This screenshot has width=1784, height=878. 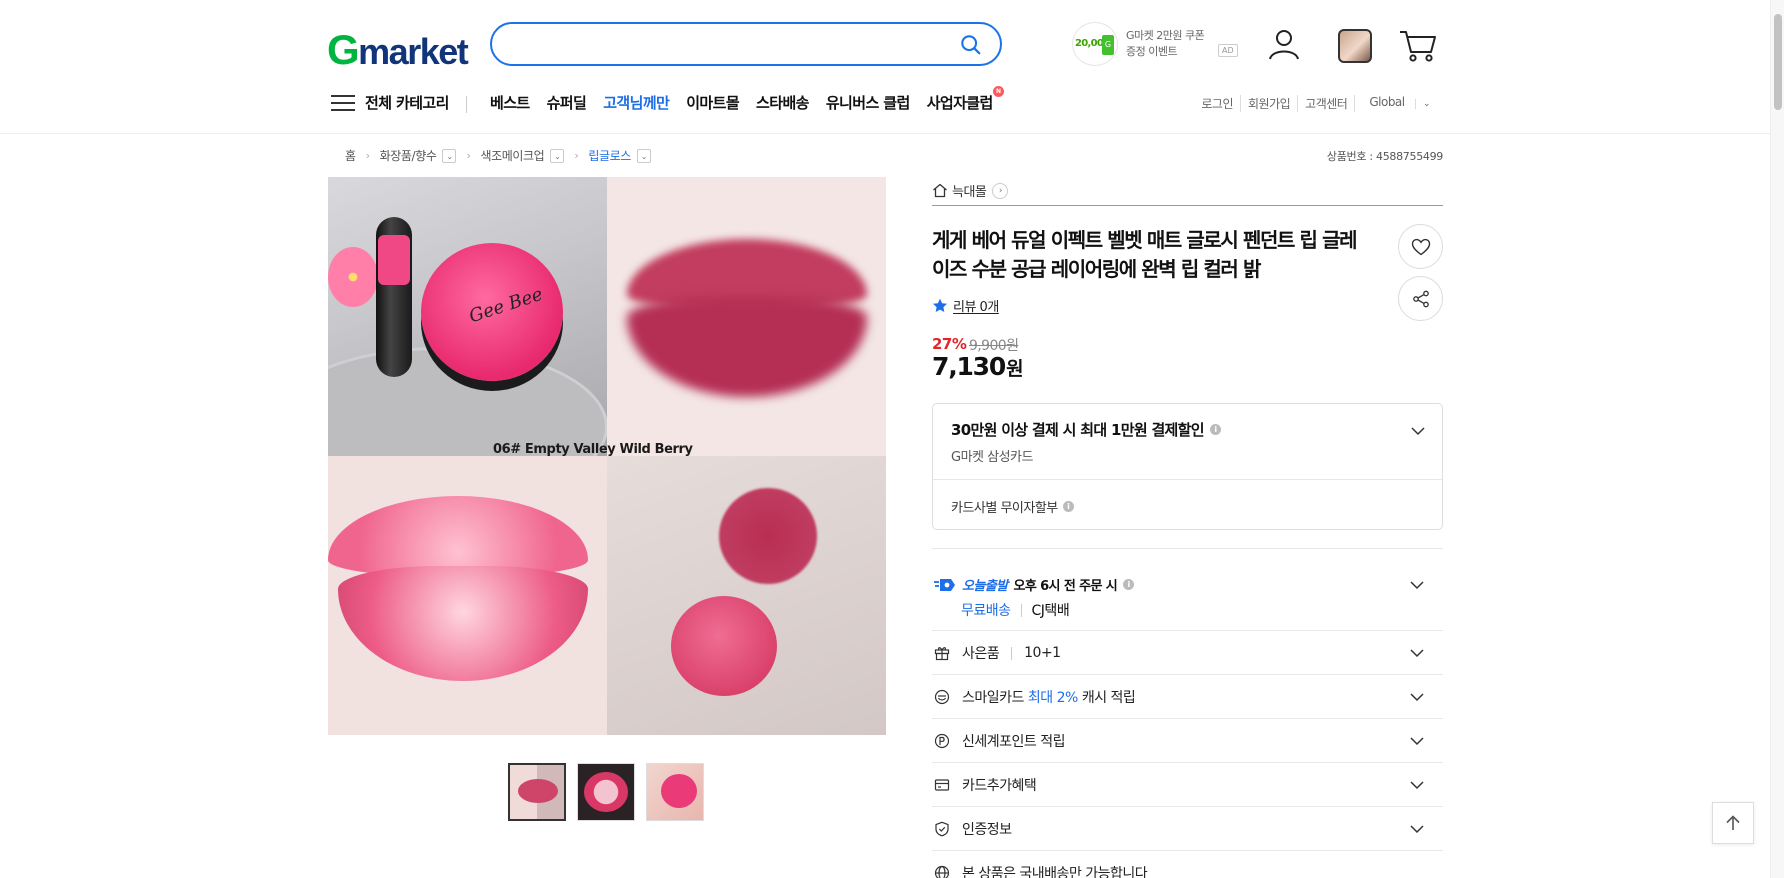 I want to click on accordion-gift: 사은품 10+1, so click(x=1187, y=652).